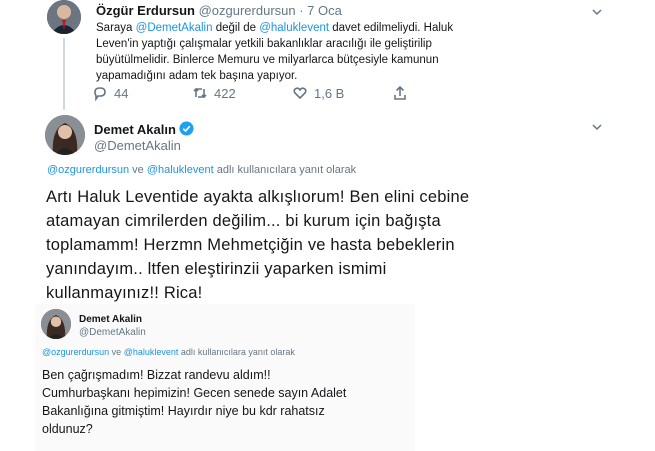  What do you see at coordinates (121, 93) in the screenshot?
I see `reply-count: 44` at bounding box center [121, 93].